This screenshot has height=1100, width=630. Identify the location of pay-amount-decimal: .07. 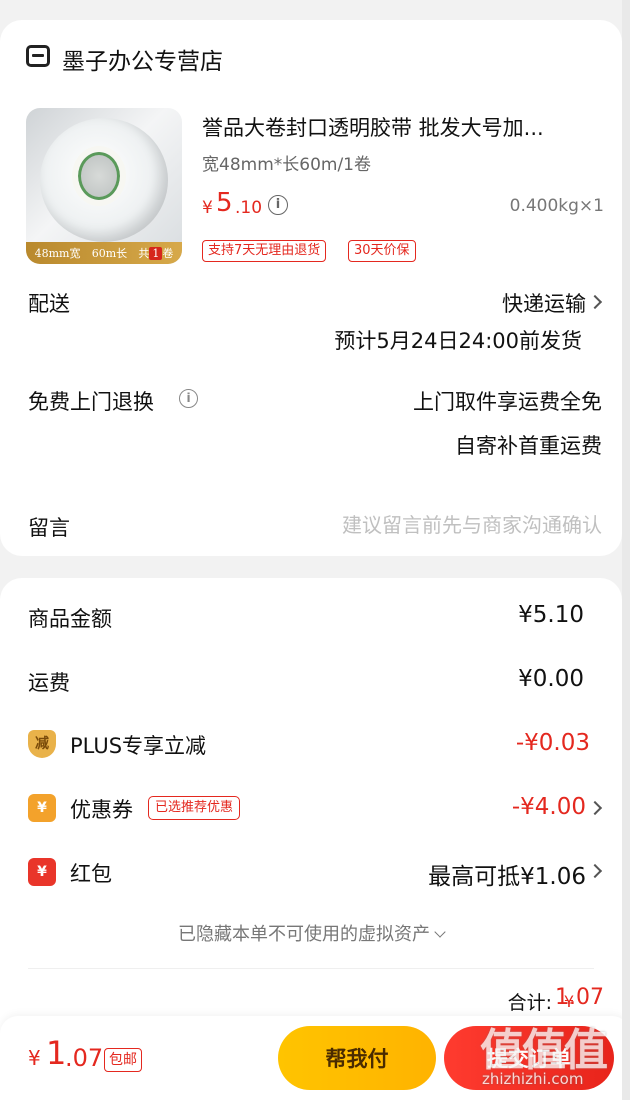
(84, 1058).